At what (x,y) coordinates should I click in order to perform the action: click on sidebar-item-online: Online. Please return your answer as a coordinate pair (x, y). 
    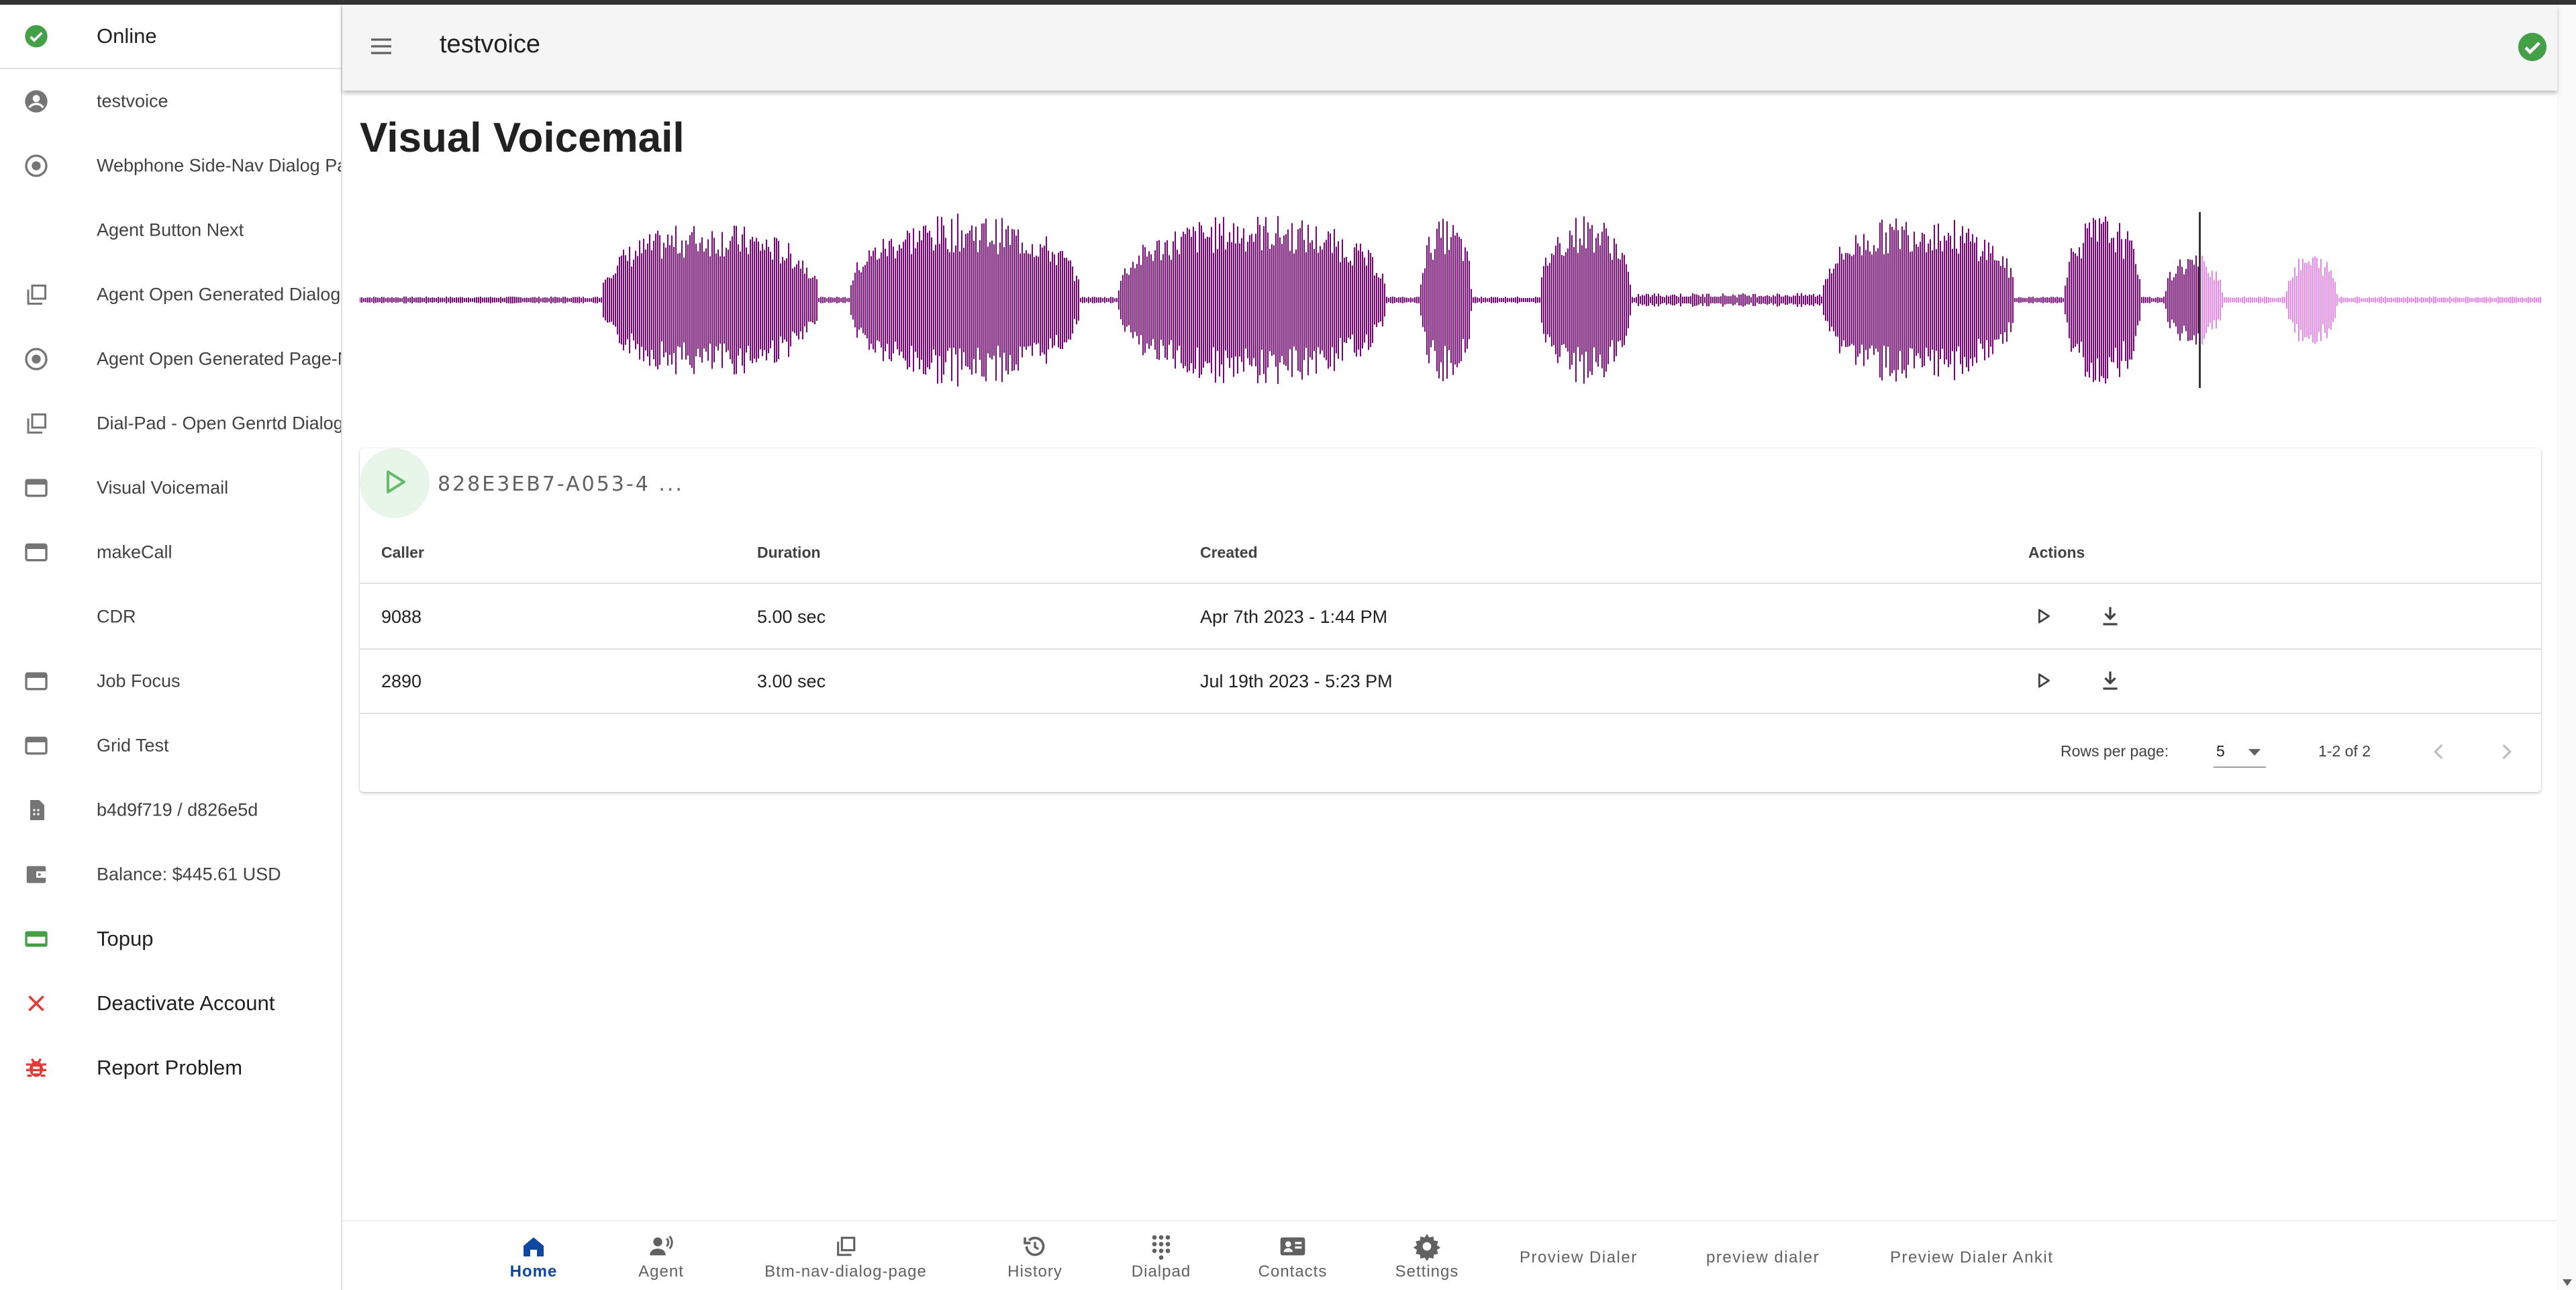
    Looking at the image, I should click on (170, 37).